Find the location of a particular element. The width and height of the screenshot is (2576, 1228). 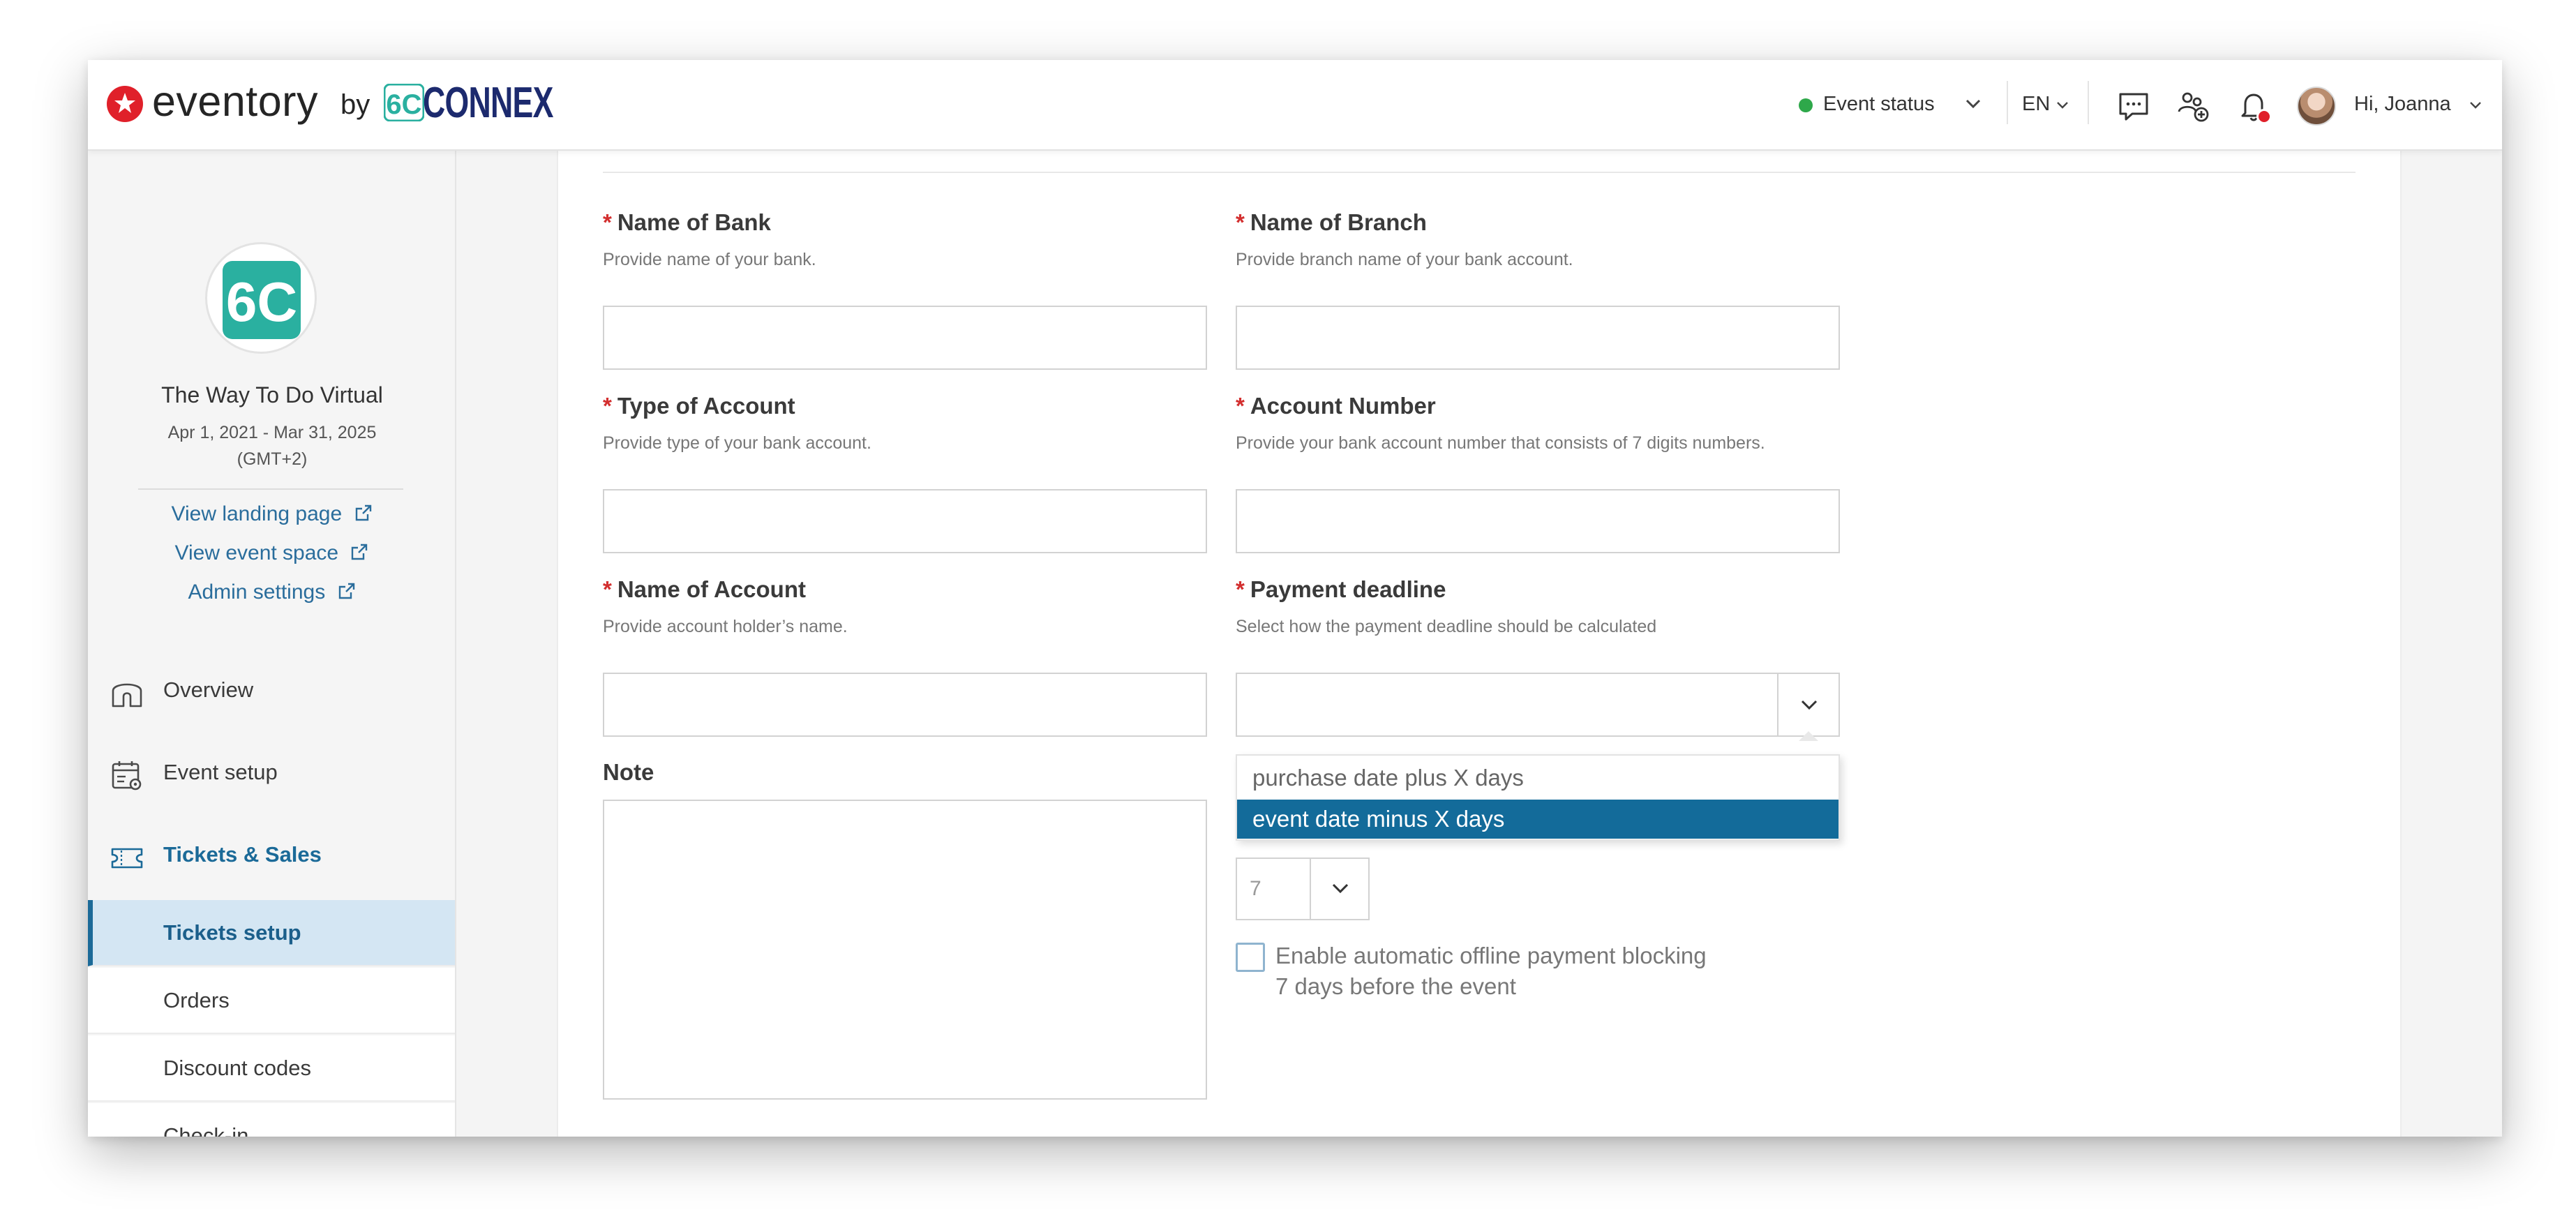

user-greeting: Hi, Joanna is located at coordinates (2402, 104).